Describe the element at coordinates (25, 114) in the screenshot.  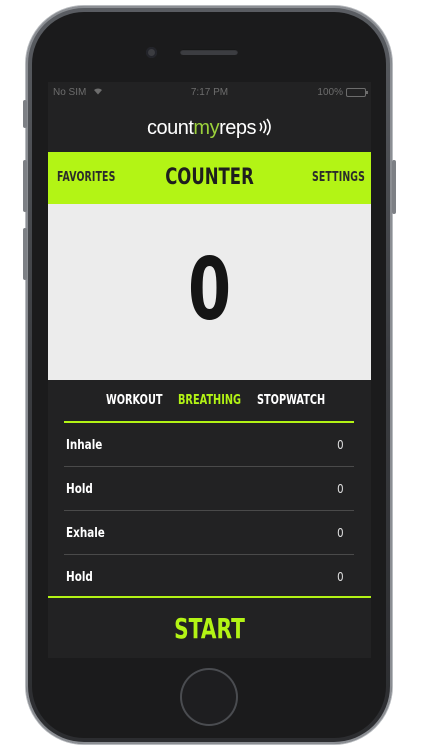
I see `mute-switch` at that location.